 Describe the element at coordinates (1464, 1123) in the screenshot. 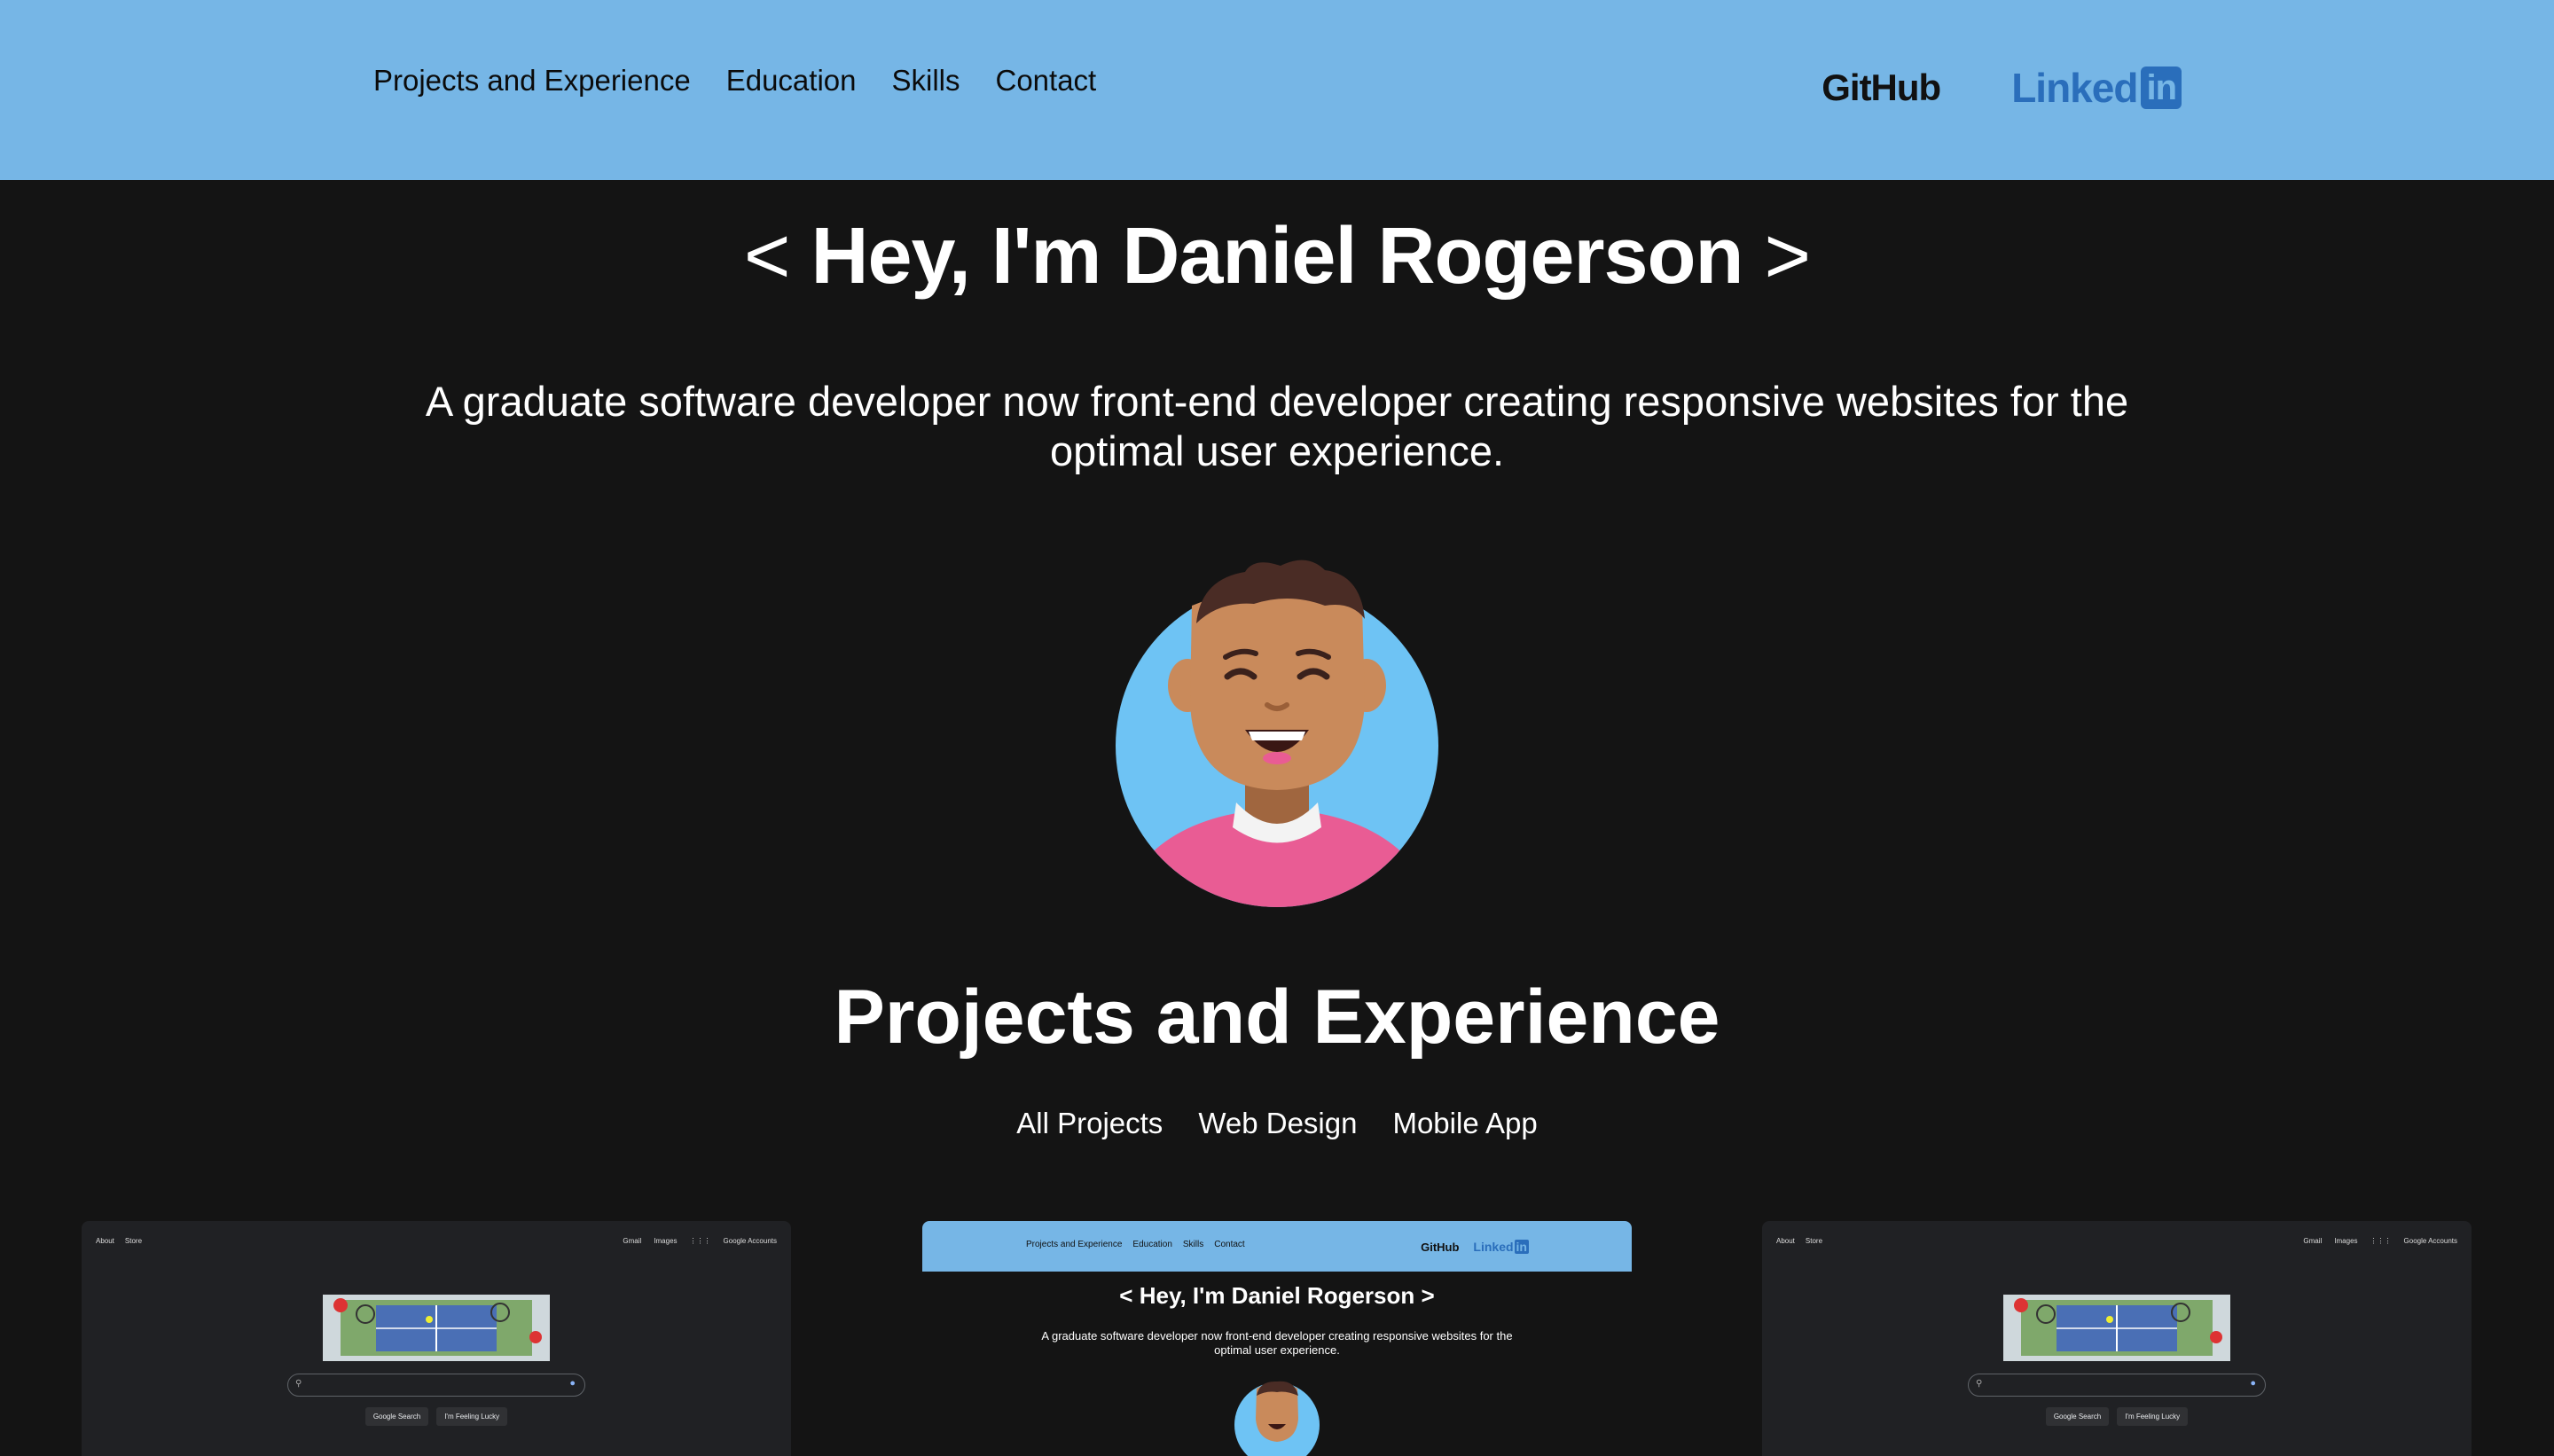

I see `filter-mobile-app: Mobile App` at that location.